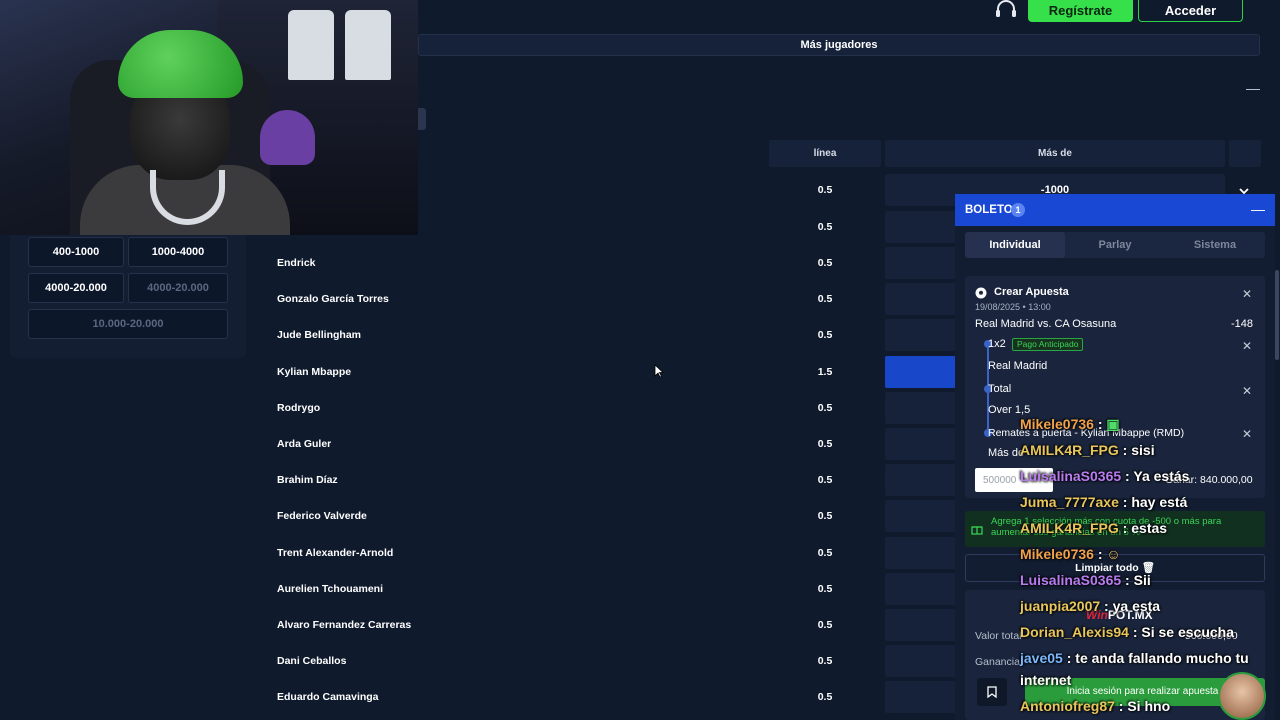  What do you see at coordinates (1031, 292) in the screenshot?
I see `bet-title: Crear Apuesta` at bounding box center [1031, 292].